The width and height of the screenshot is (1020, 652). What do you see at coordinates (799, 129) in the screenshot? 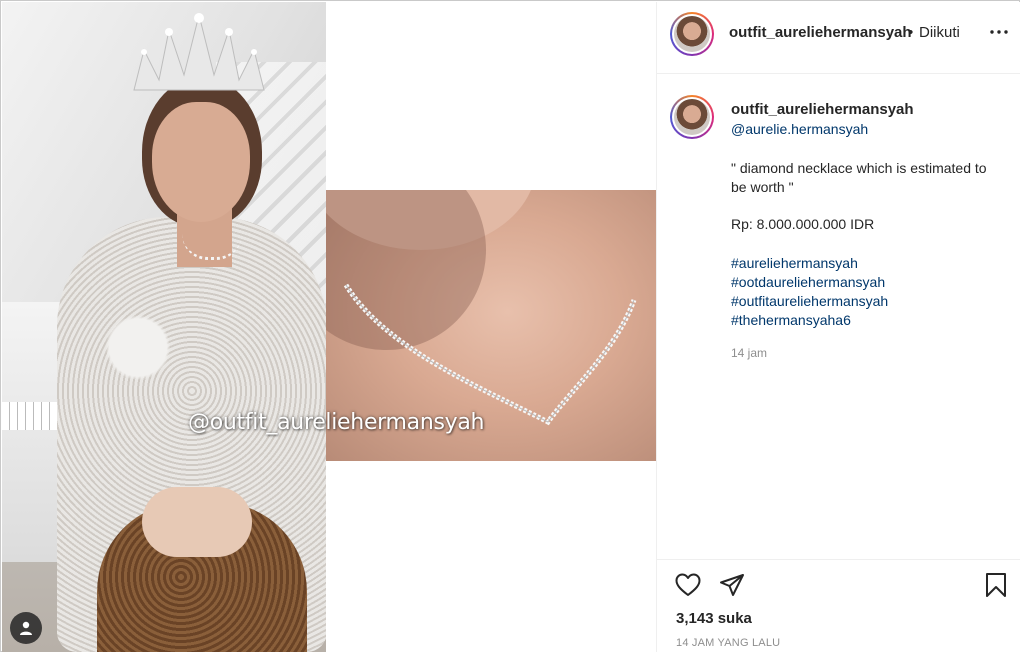
I see `mention-link: @aurelie.hermansyah` at bounding box center [799, 129].